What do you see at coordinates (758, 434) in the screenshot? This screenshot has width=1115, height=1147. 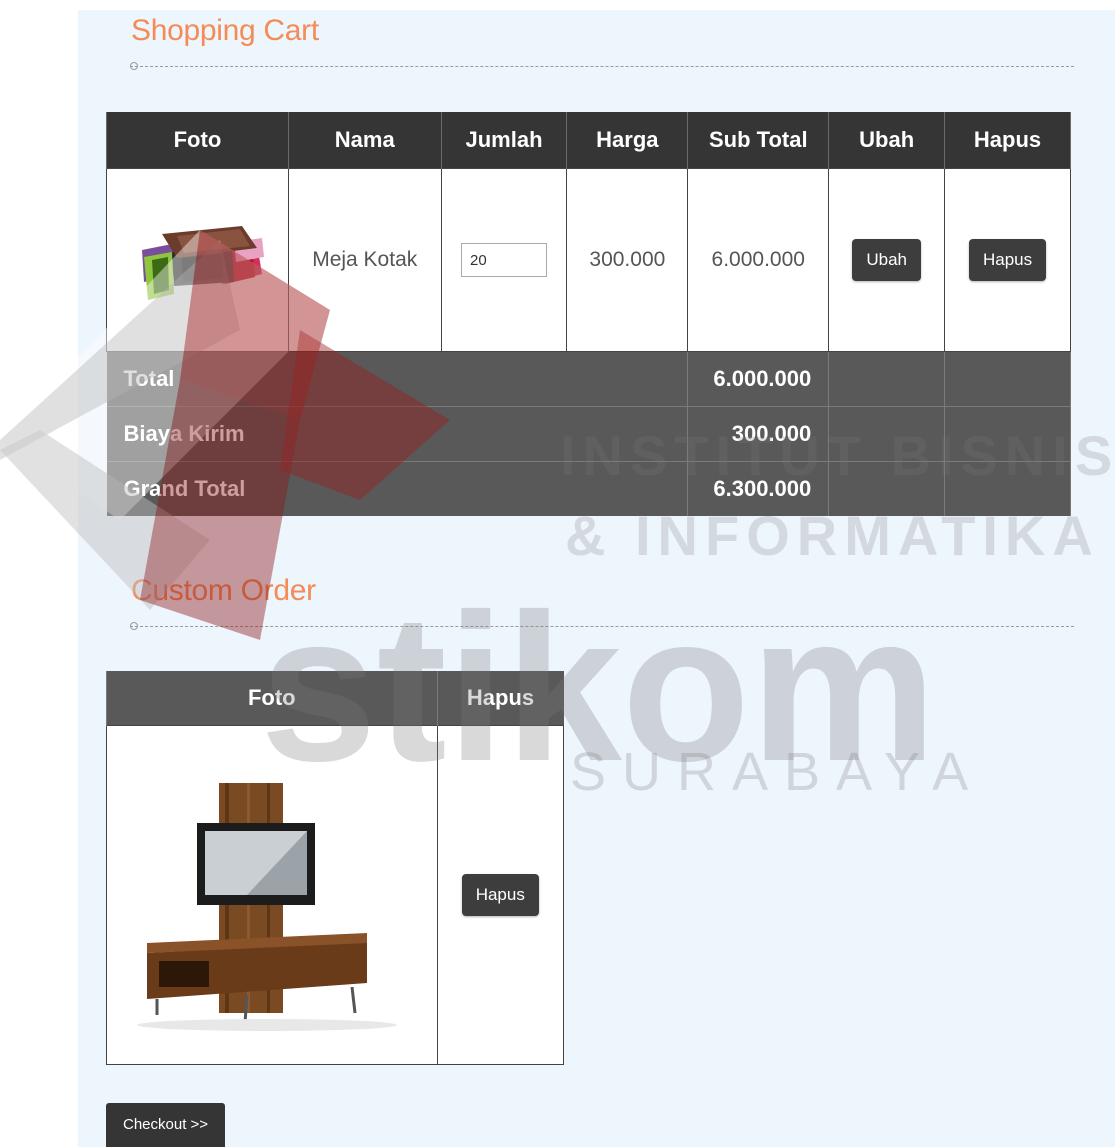 I see `shipping-value: 300.000` at bounding box center [758, 434].